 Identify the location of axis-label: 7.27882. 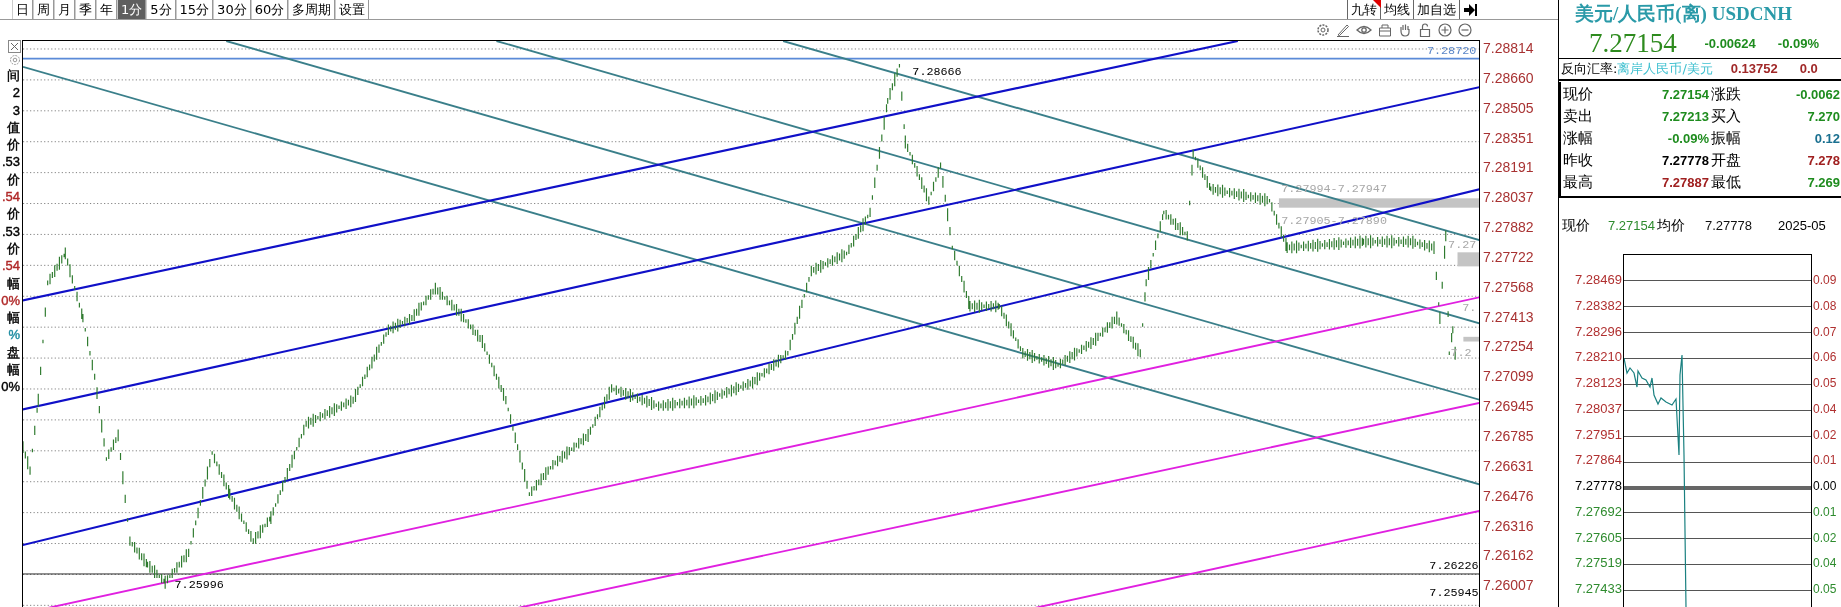
(1509, 228).